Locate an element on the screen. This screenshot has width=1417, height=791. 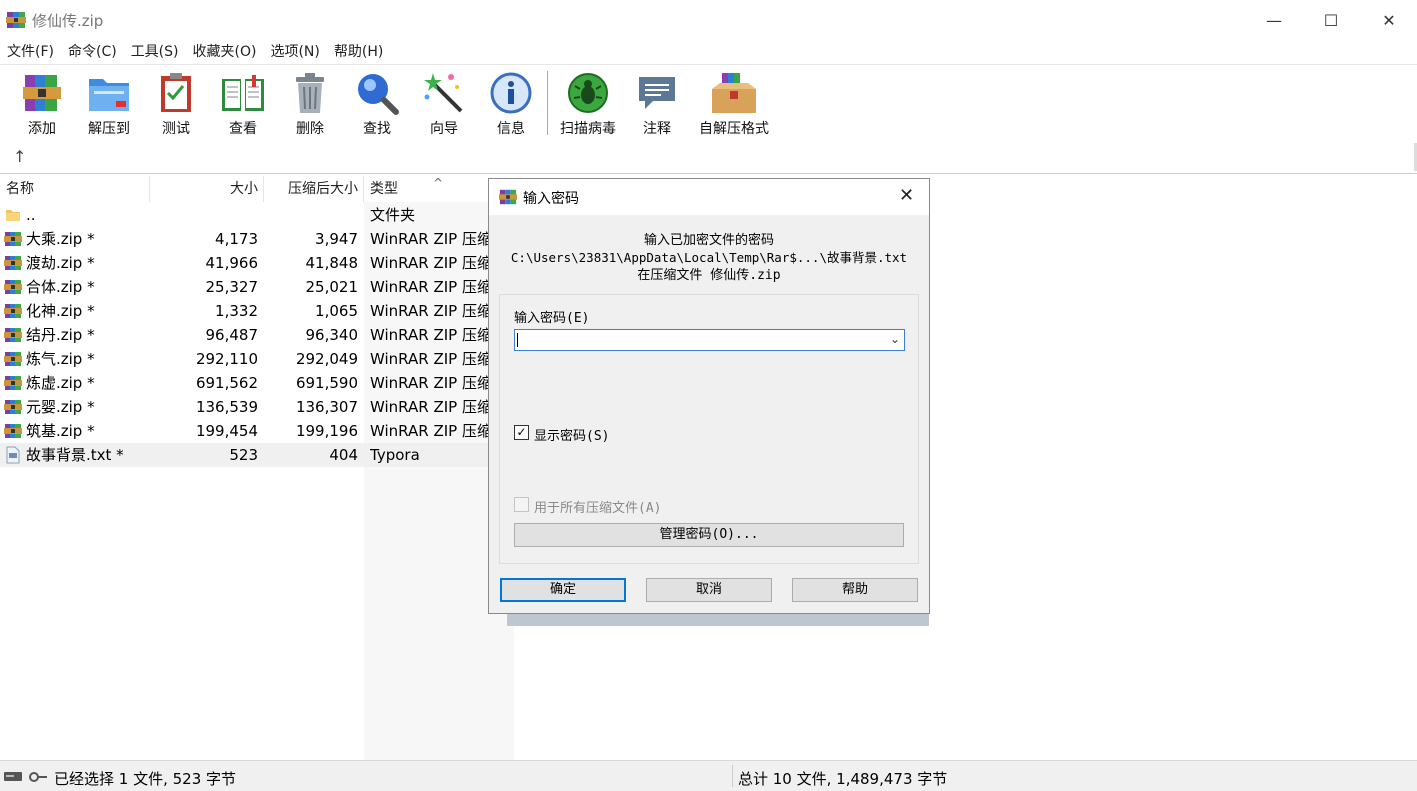
all-archives-label: 用于所有压缩文件(A) is located at coordinates (597, 506).